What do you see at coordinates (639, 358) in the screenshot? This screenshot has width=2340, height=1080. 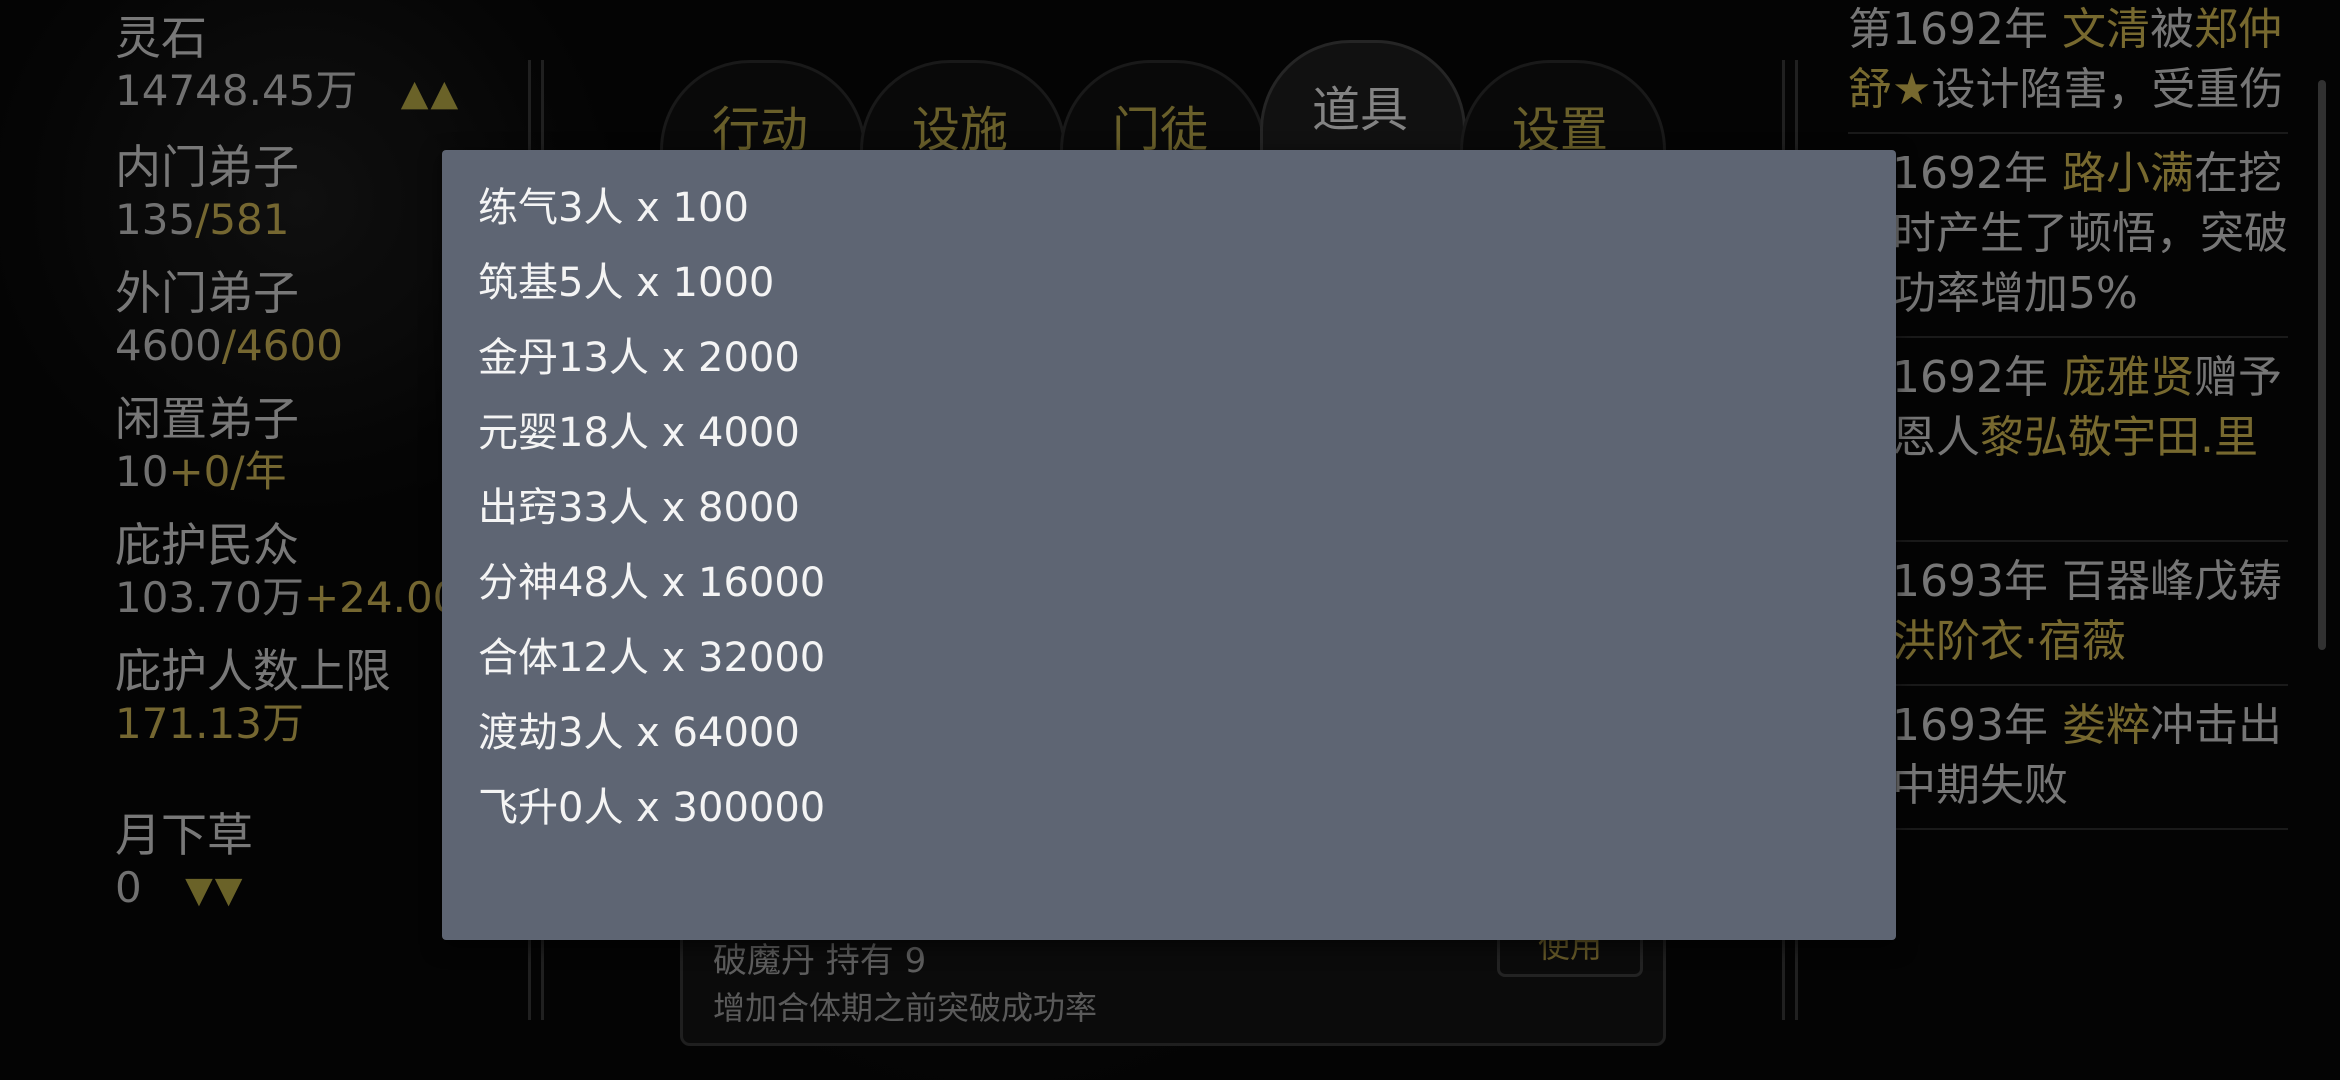 I see `realm-row: 金丹13人 x 2000` at bounding box center [639, 358].